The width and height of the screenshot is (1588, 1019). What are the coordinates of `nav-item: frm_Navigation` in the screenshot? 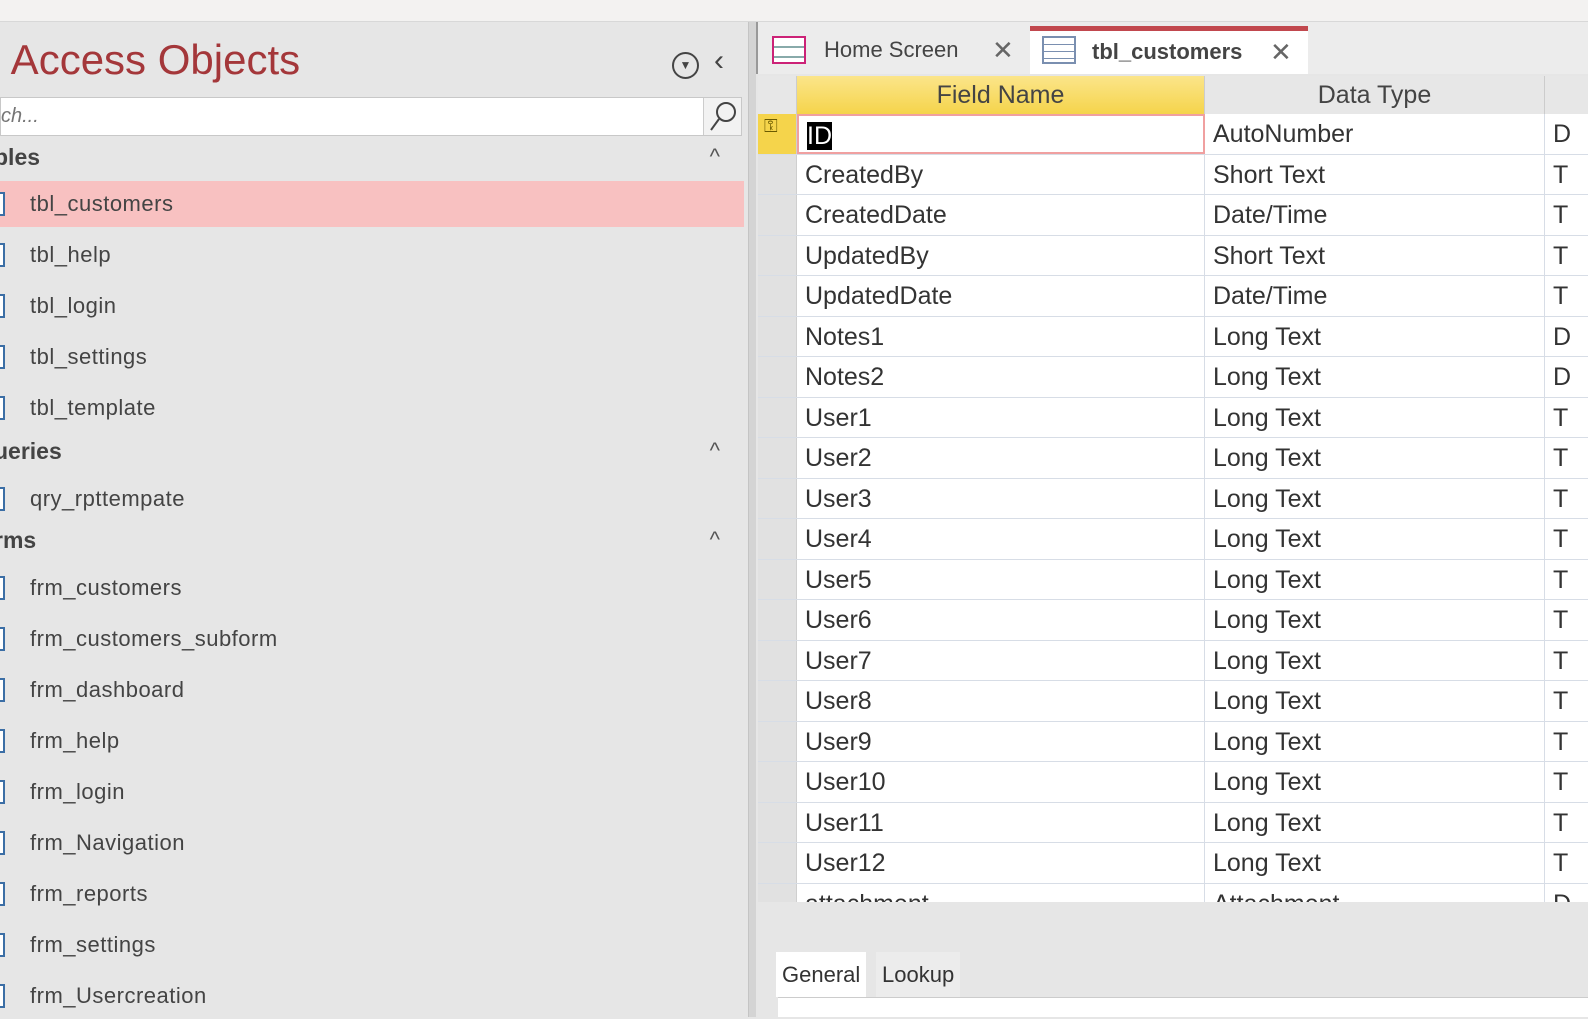 It's located at (372, 843).